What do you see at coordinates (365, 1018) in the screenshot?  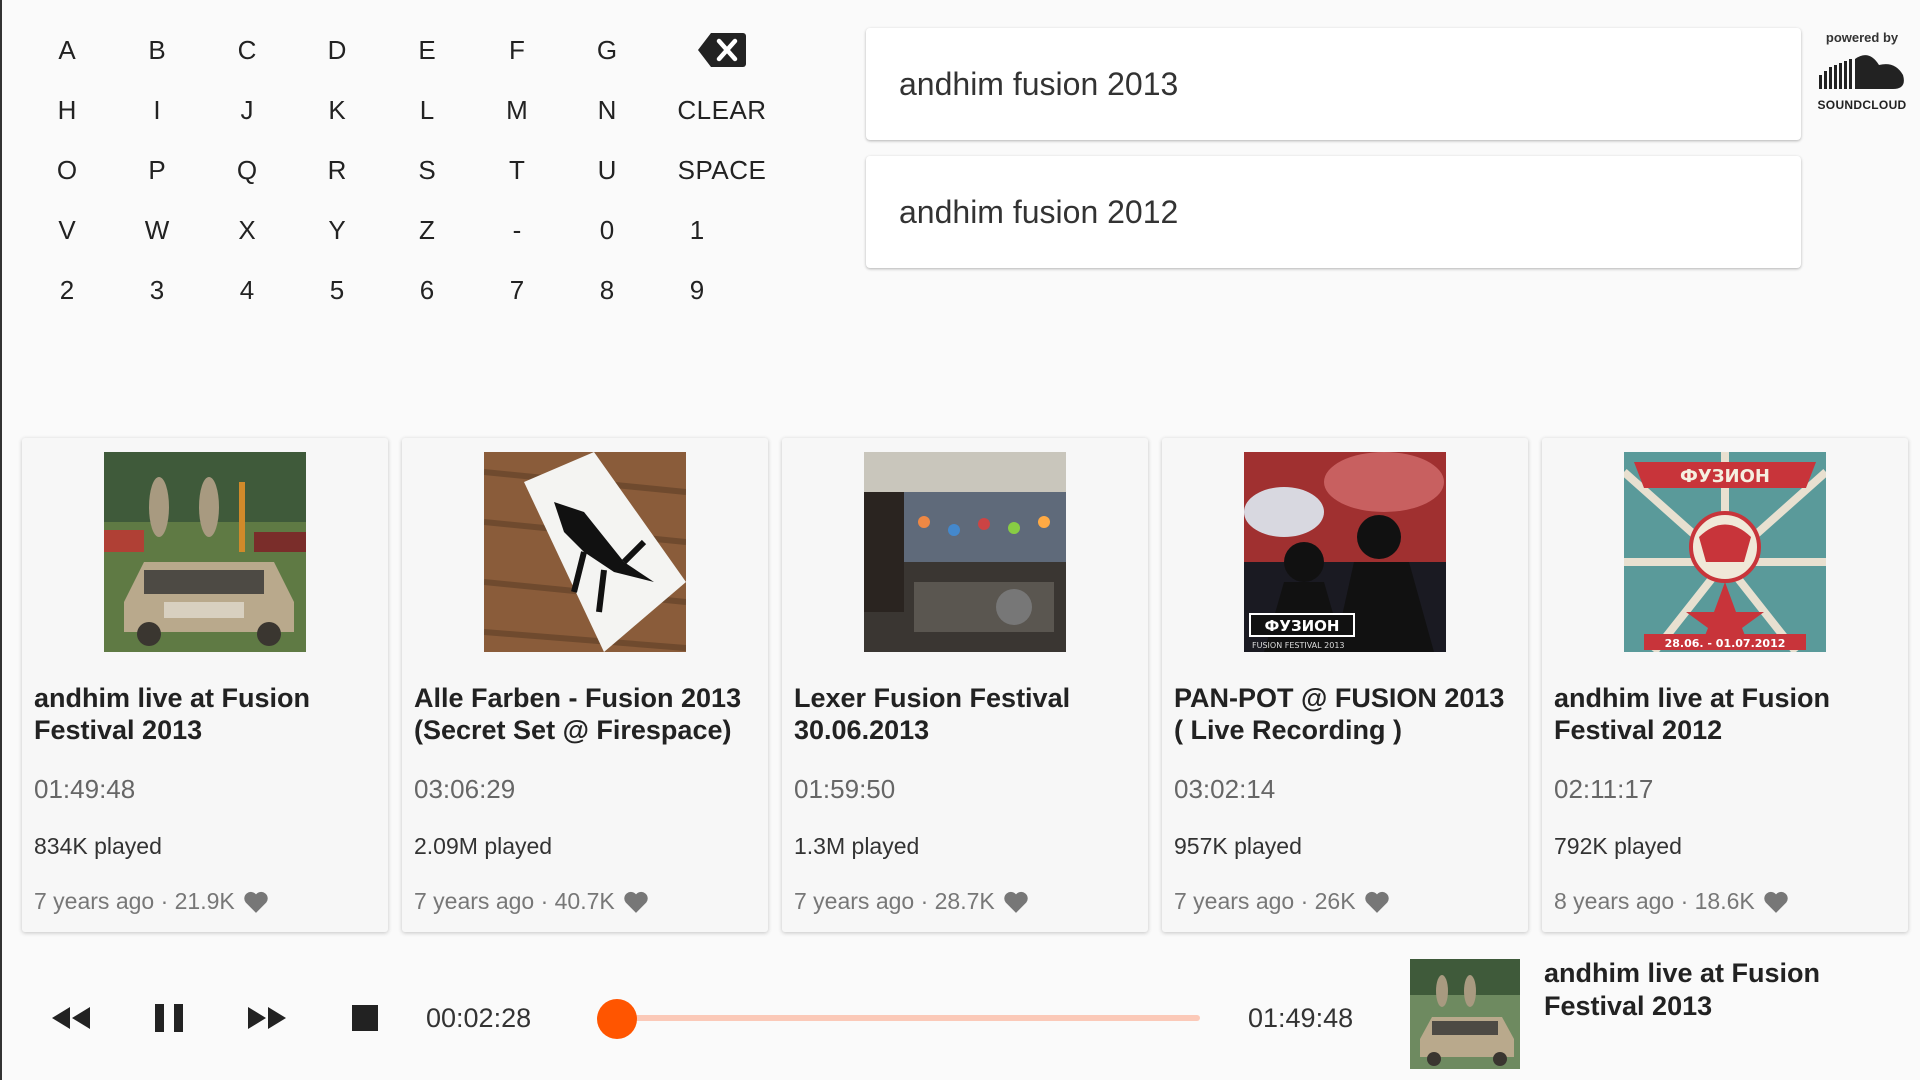 I see `stop-icon` at bounding box center [365, 1018].